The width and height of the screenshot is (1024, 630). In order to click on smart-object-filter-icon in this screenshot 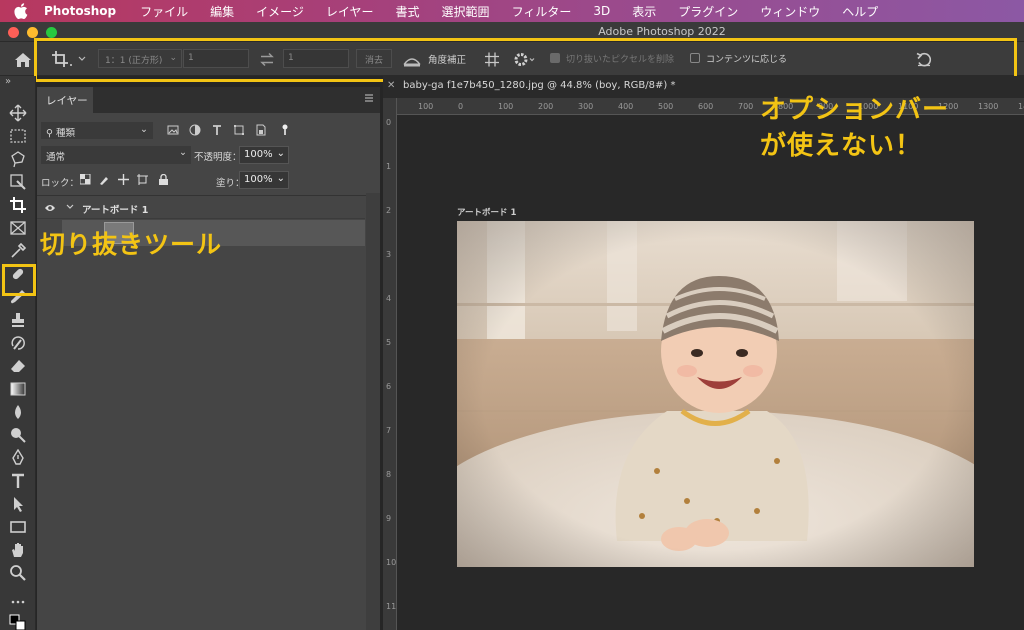, I will do `click(261, 130)`.